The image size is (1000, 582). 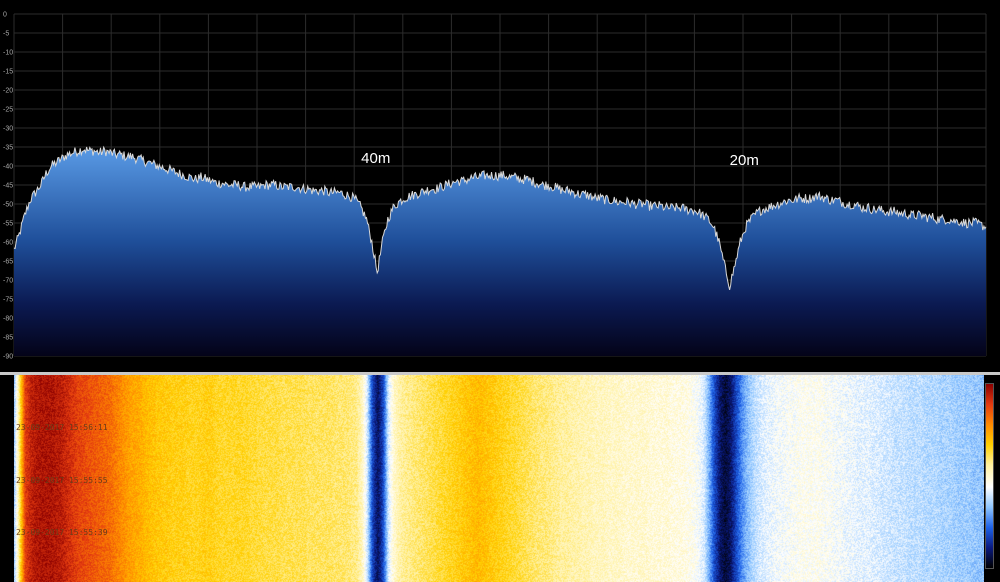 What do you see at coordinates (8, 224) in the screenshot?
I see `y-tick-label: -55` at bounding box center [8, 224].